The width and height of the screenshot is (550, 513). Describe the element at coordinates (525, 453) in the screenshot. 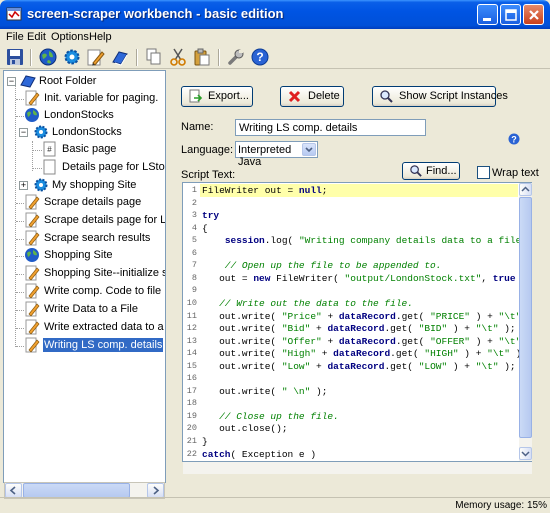

I see `scroll-down-arrow-icon` at that location.